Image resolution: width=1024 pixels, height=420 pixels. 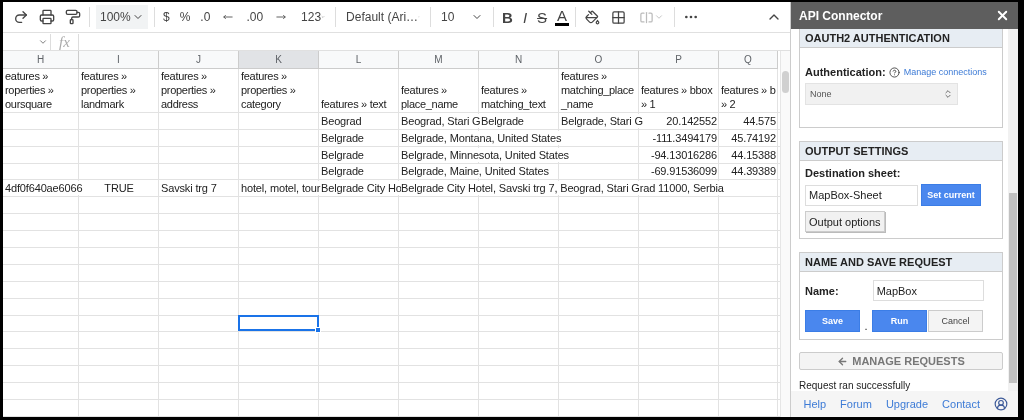 I want to click on currency-format-button: $, so click(x=166, y=17).